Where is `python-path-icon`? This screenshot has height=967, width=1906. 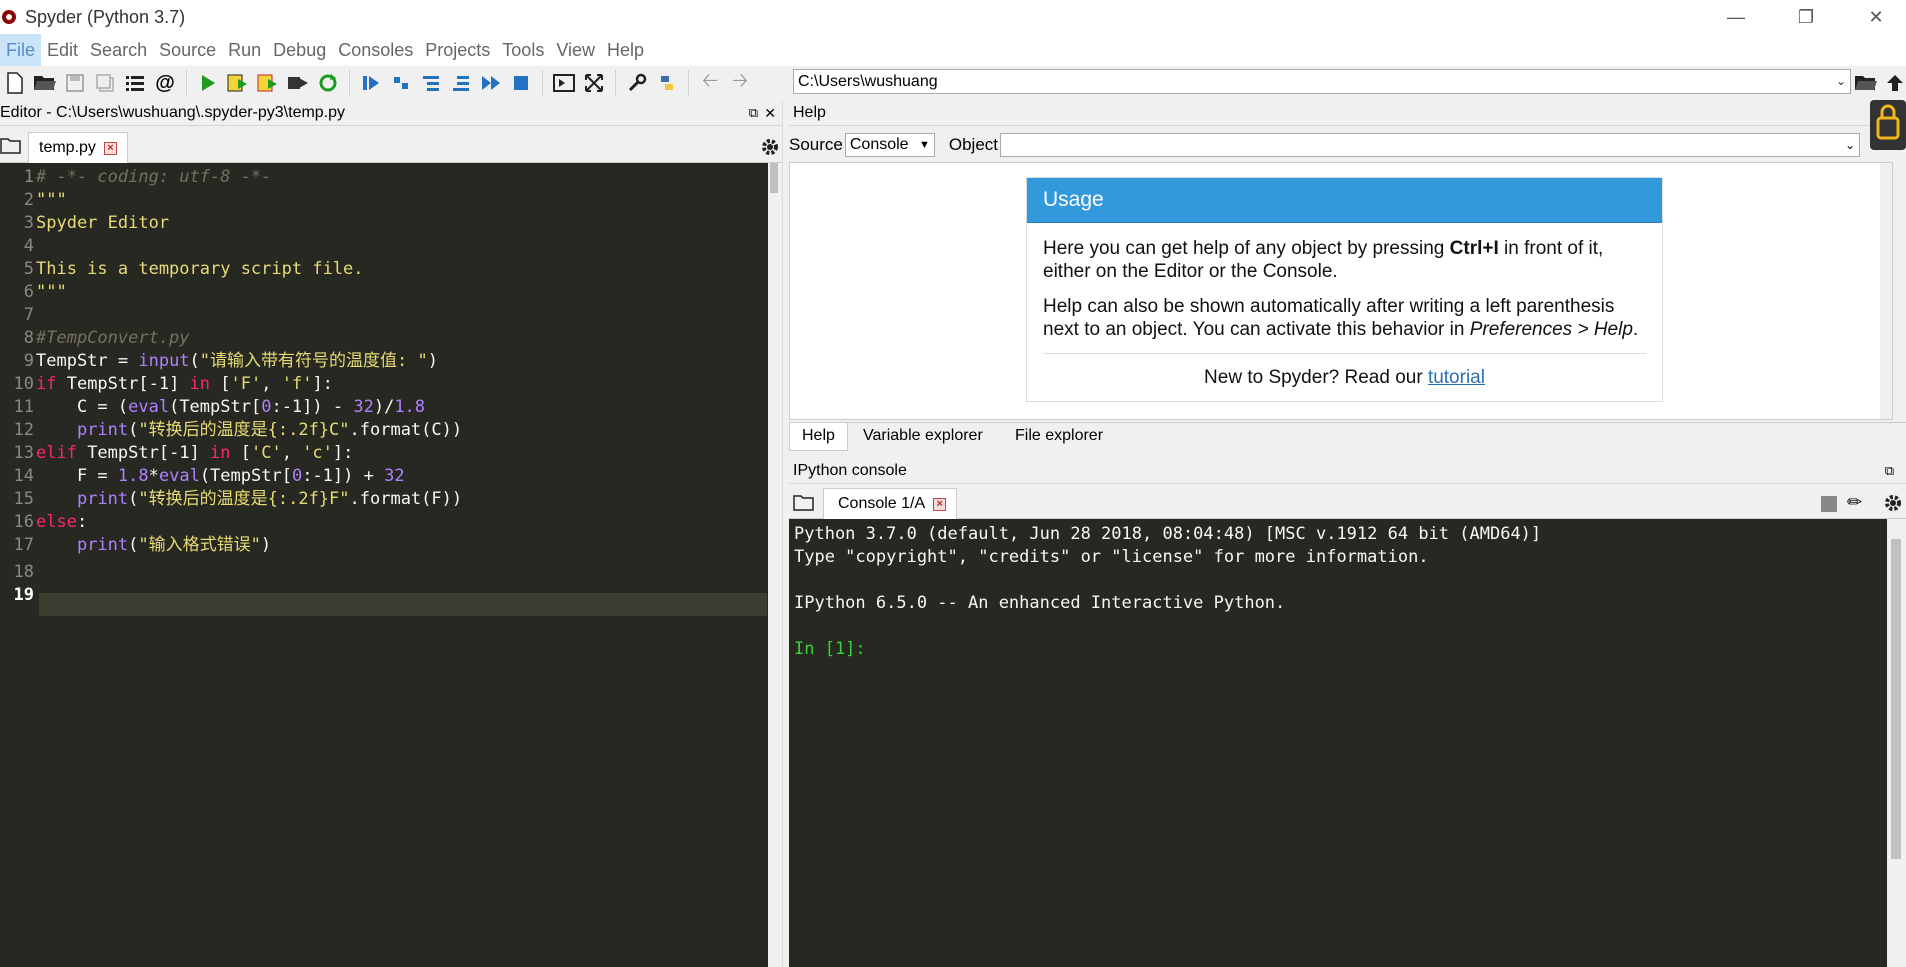 python-path-icon is located at coordinates (667, 83).